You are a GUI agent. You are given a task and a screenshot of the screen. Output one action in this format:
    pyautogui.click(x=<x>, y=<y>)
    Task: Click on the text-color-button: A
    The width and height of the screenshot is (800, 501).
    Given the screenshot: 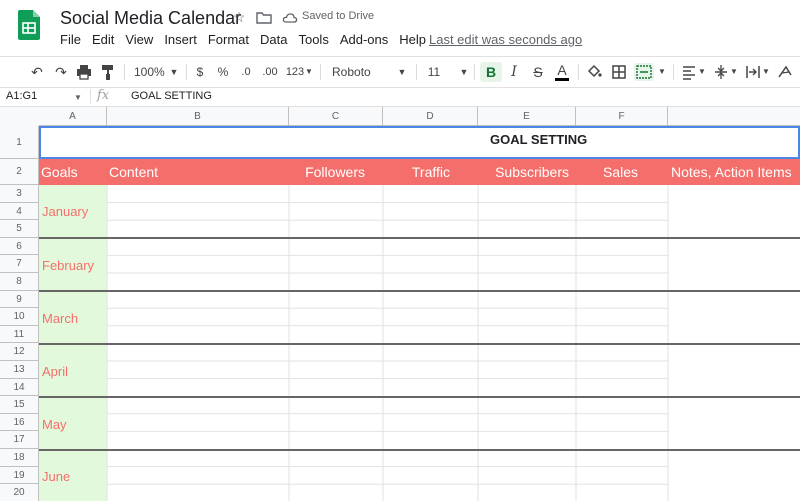 What is the action you would take?
    pyautogui.click(x=562, y=72)
    